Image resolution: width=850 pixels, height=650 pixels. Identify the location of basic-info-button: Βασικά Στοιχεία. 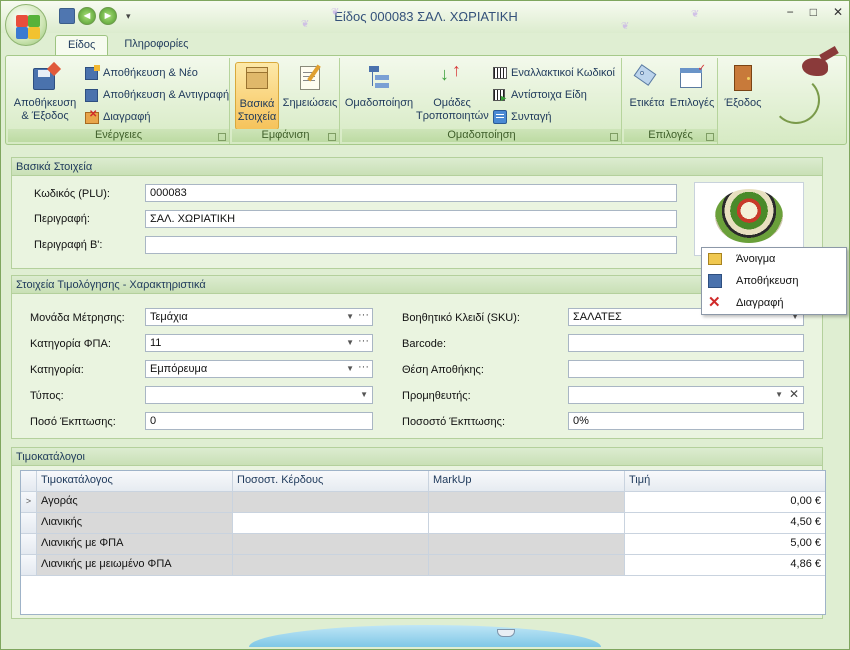
(257, 96).